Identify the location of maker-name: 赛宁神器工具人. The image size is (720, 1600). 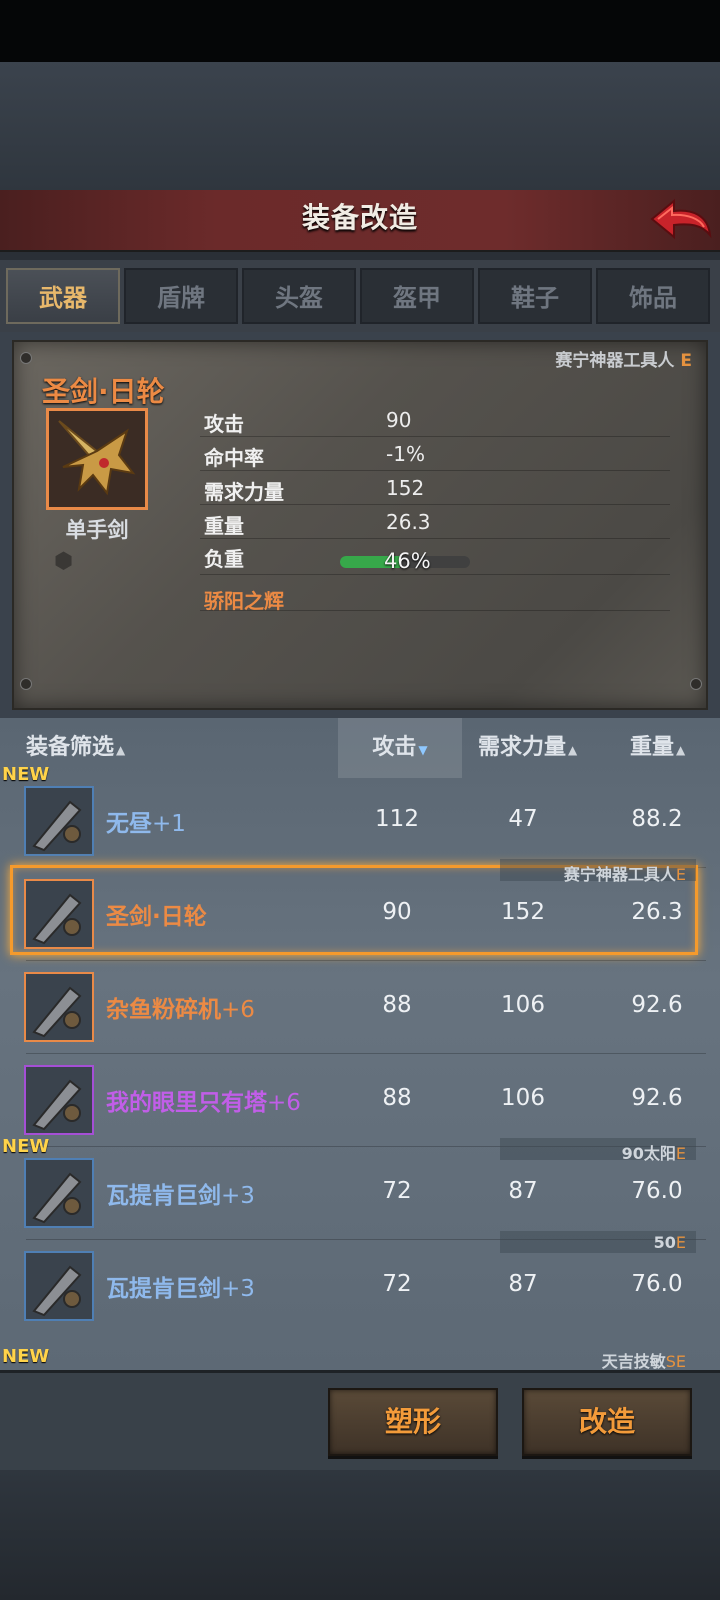
(615, 361).